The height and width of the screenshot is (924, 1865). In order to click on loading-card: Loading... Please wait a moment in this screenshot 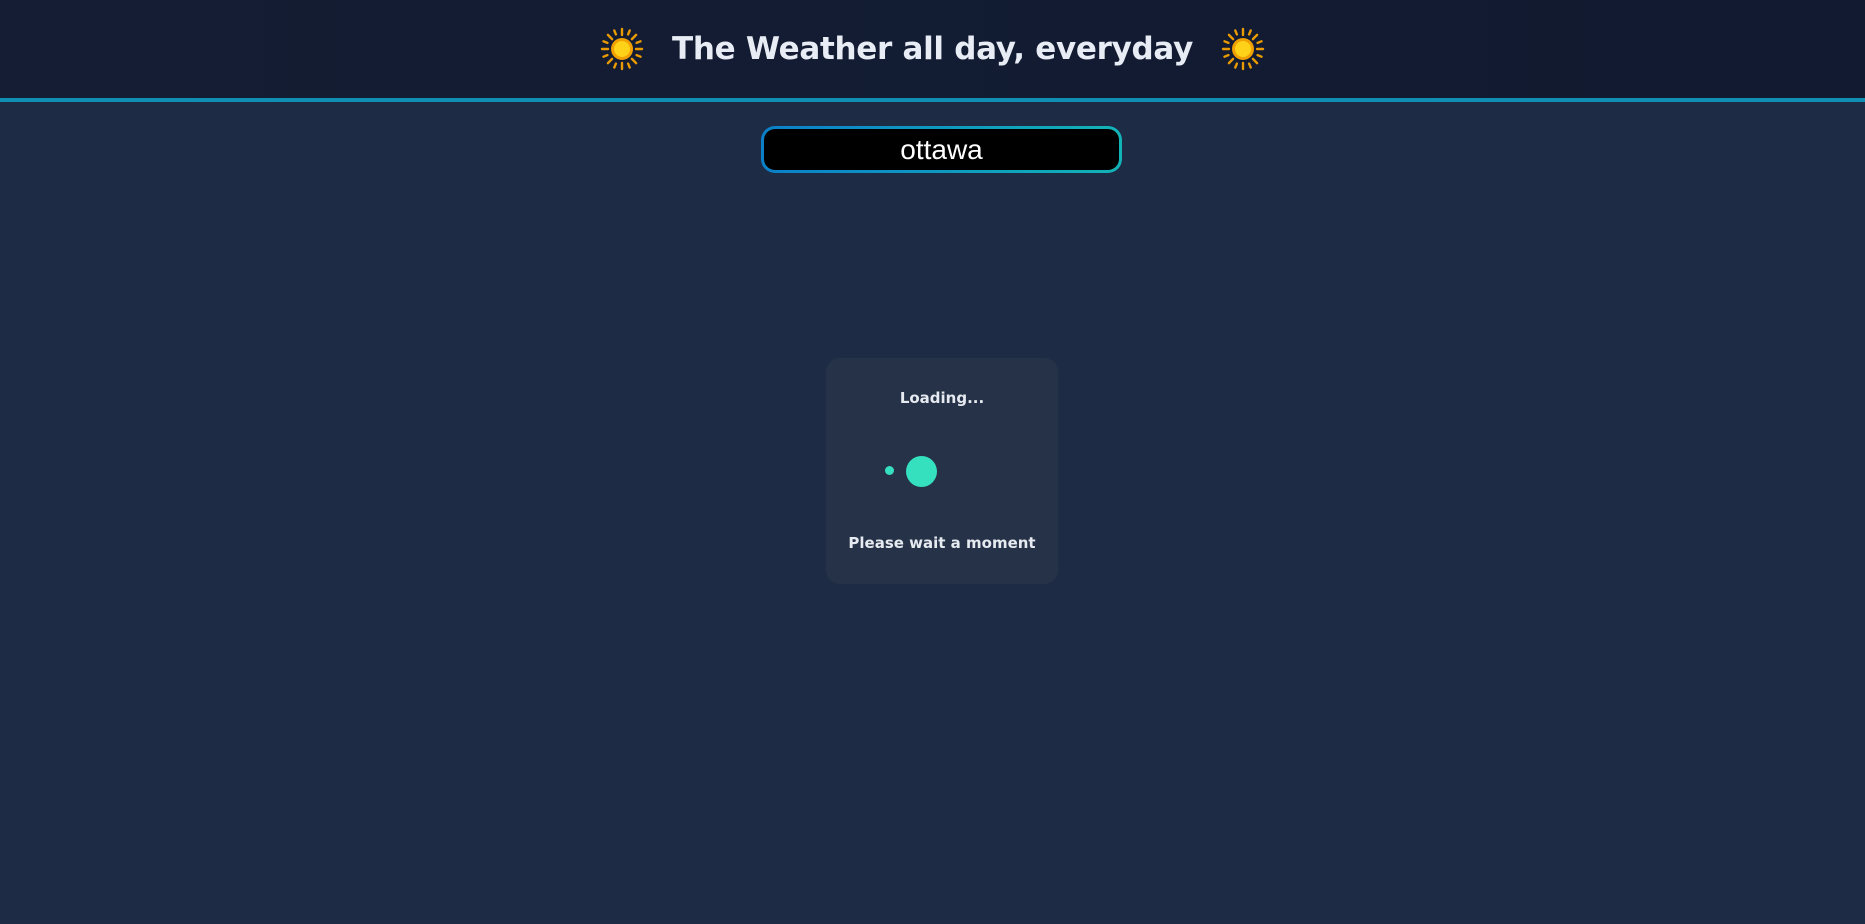, I will do `click(942, 471)`.